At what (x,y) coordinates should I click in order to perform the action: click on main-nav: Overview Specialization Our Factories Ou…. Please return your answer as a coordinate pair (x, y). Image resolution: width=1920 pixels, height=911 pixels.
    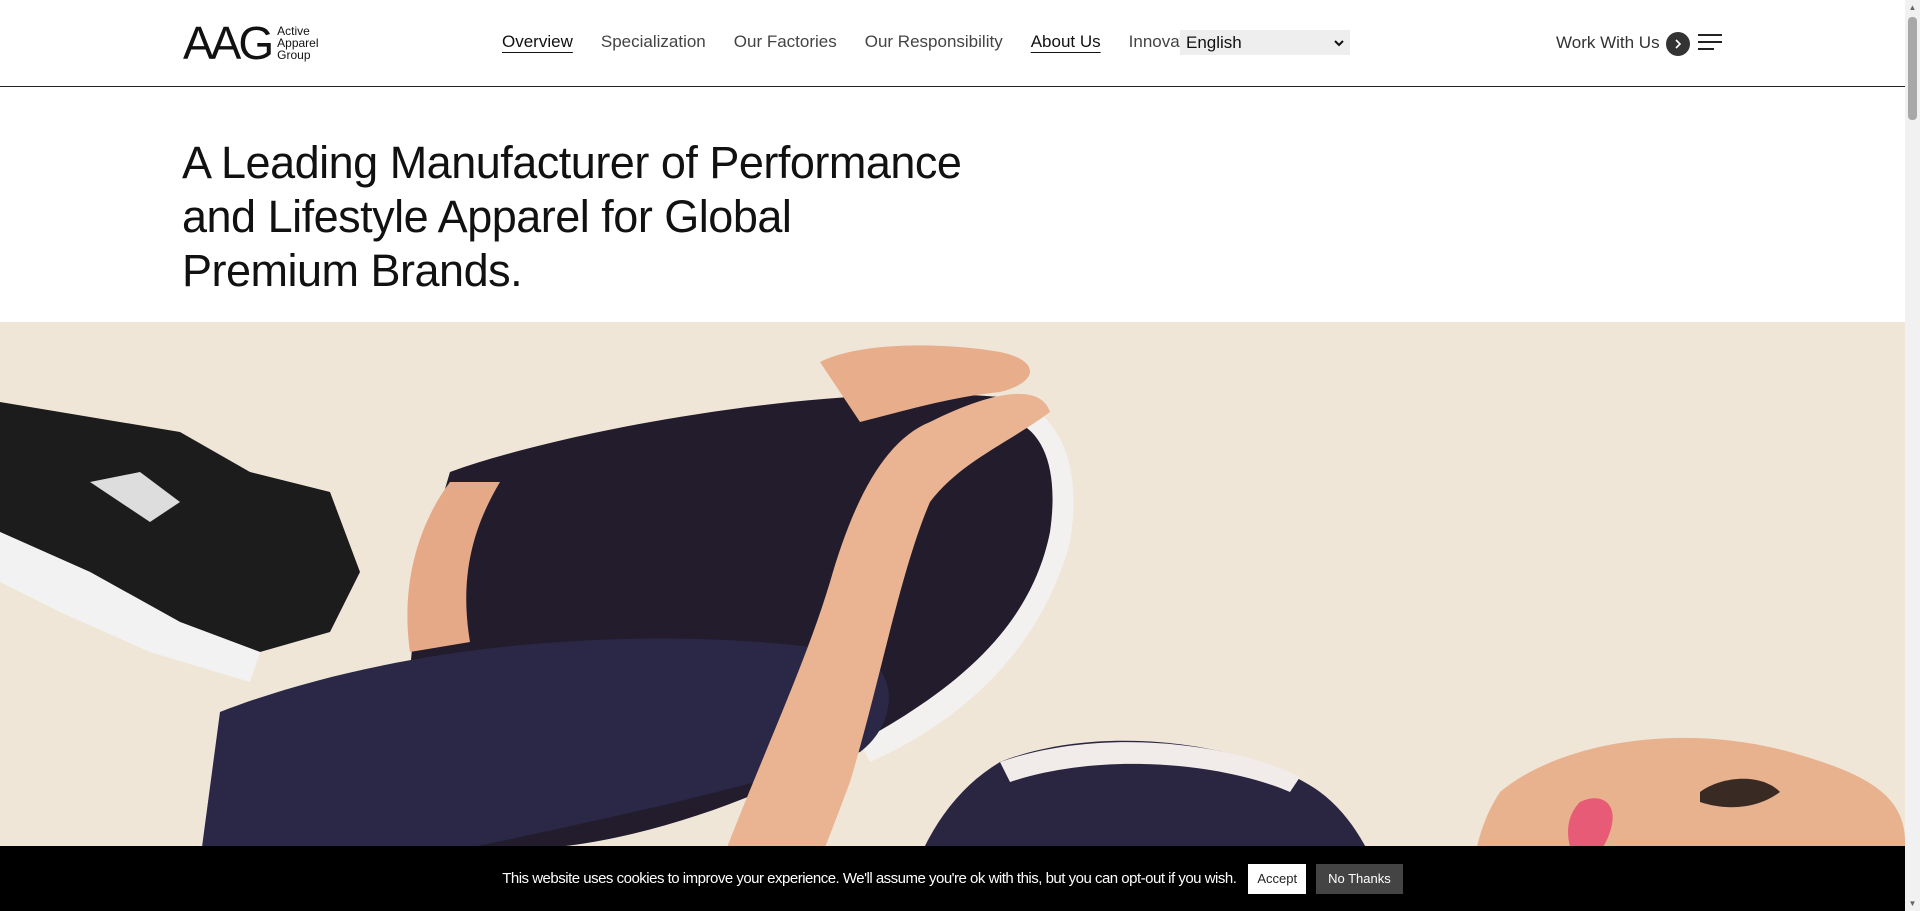
    Looking at the image, I should click on (868, 42).